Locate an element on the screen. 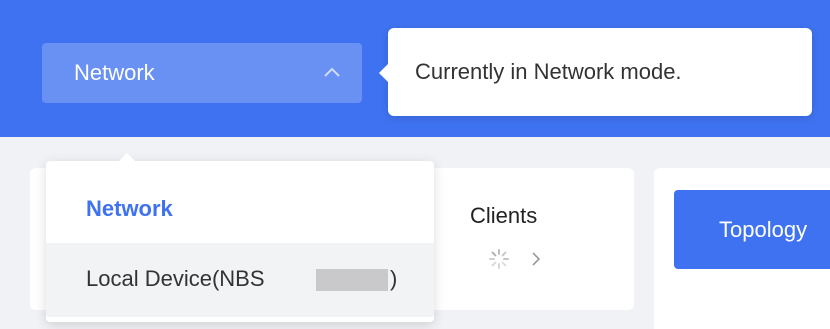 This screenshot has width=830, height=329. mode-selector: Network is located at coordinates (202, 73).